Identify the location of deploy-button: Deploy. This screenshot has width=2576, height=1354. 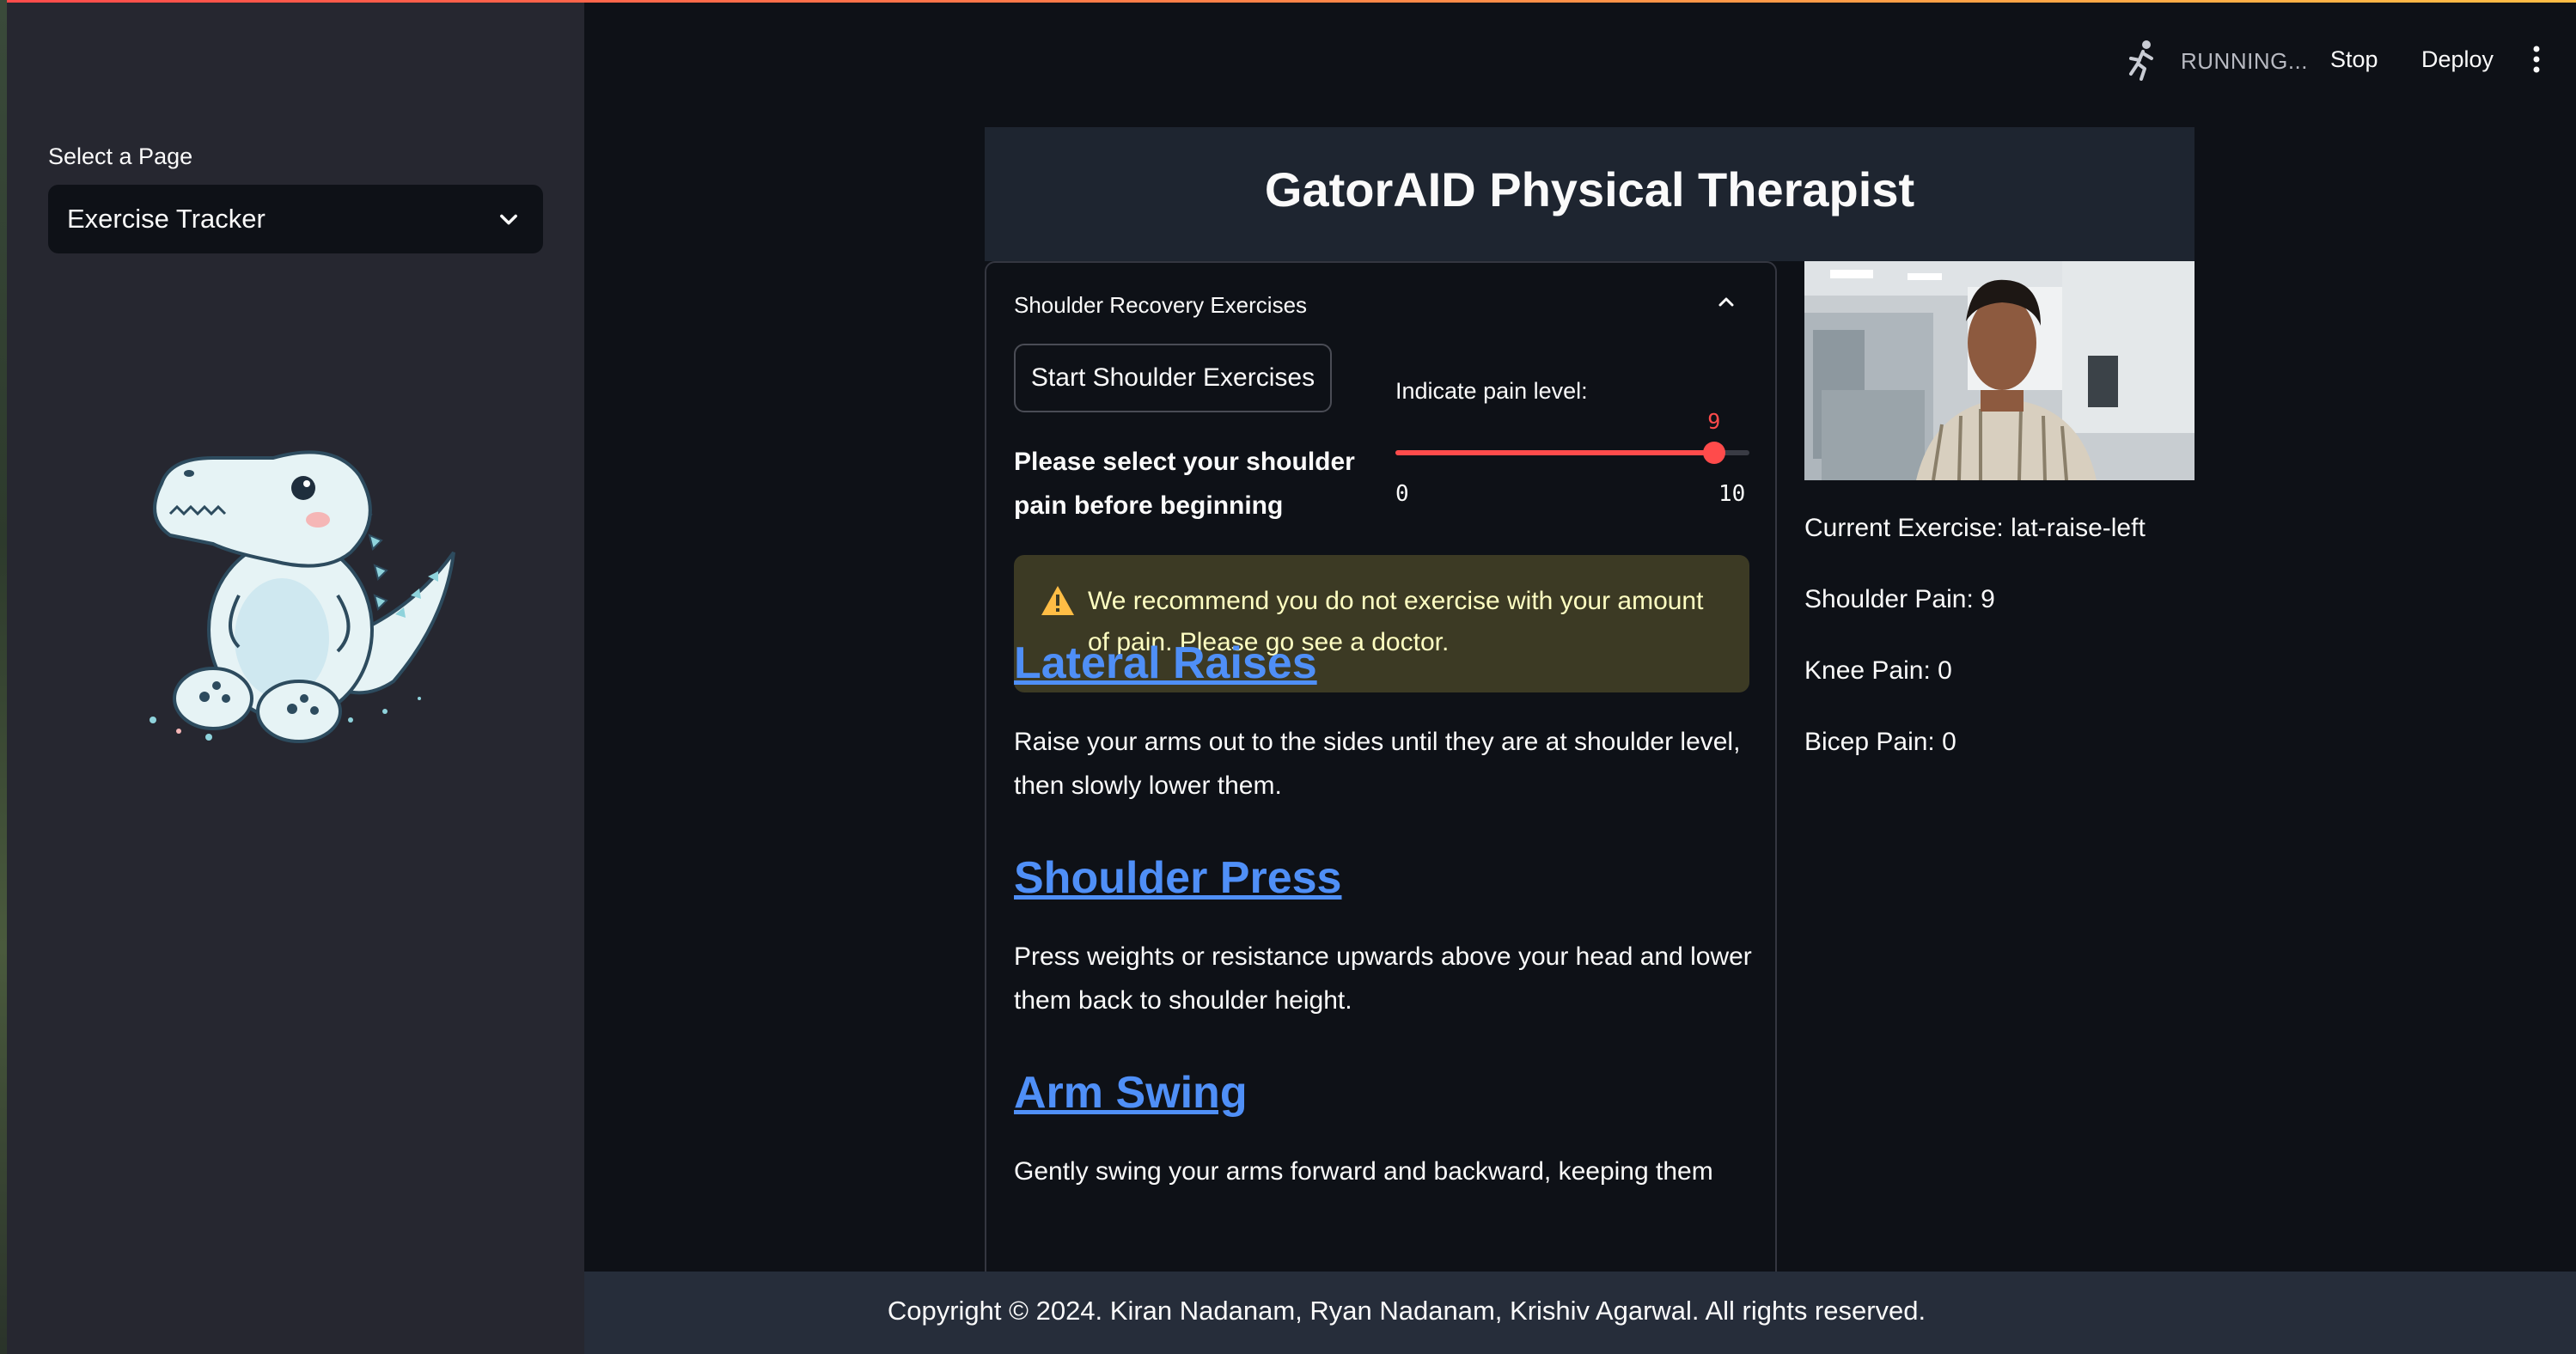
(2457, 59).